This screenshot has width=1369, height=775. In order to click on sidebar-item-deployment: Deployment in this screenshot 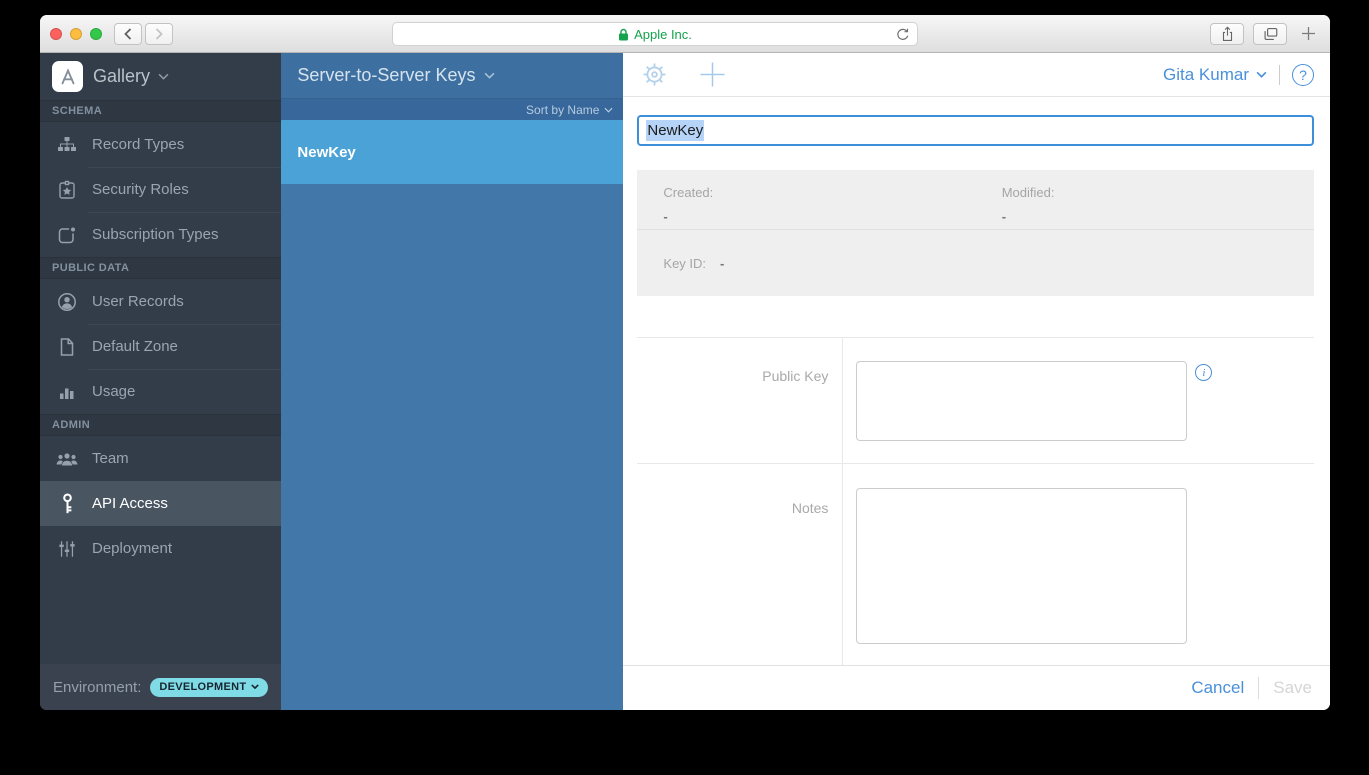, I will do `click(160, 548)`.